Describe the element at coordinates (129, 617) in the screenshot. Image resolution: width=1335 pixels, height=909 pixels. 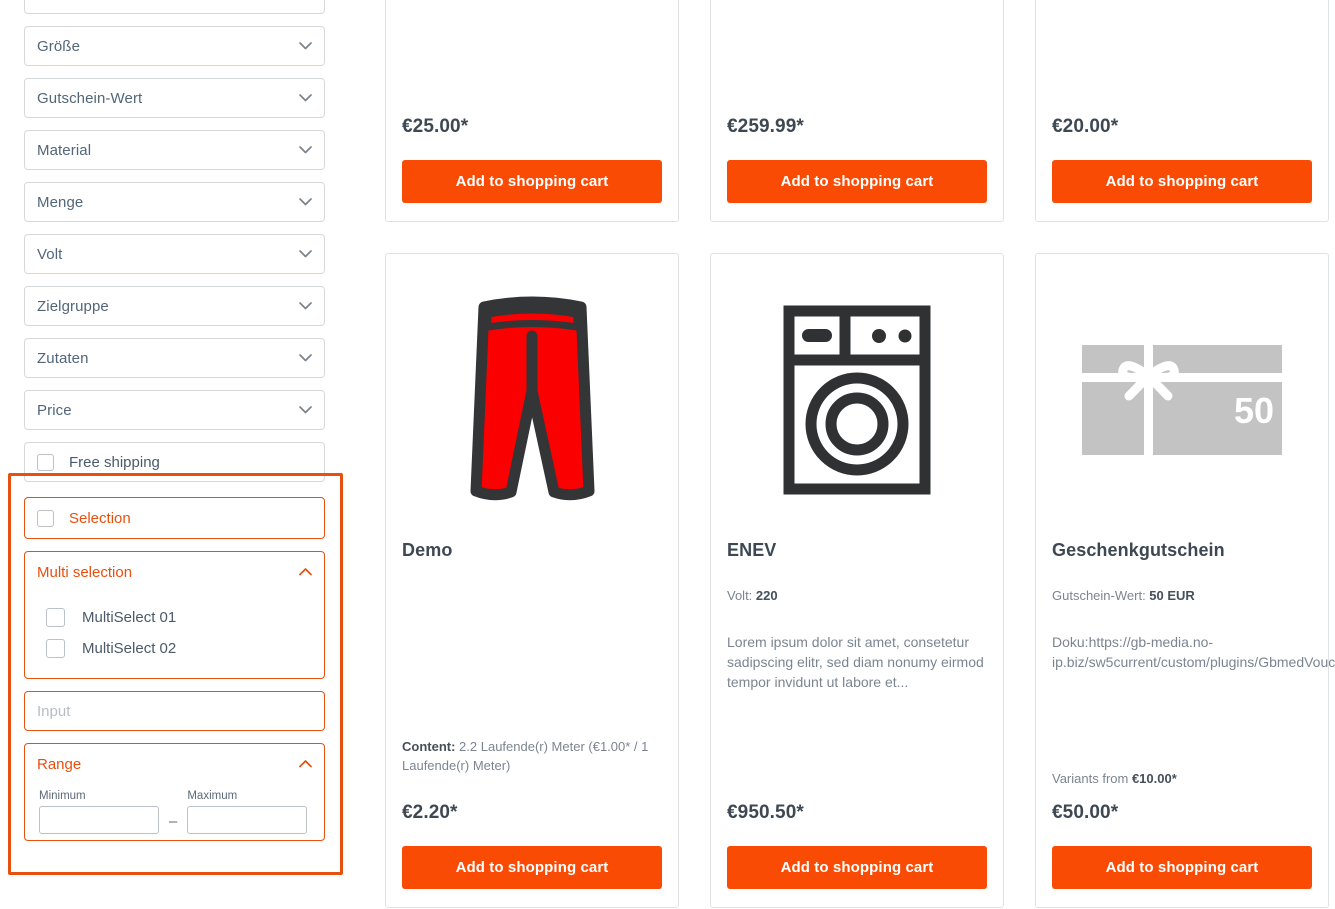
I see `multiselect-01-label: MultiSelect 01` at that location.